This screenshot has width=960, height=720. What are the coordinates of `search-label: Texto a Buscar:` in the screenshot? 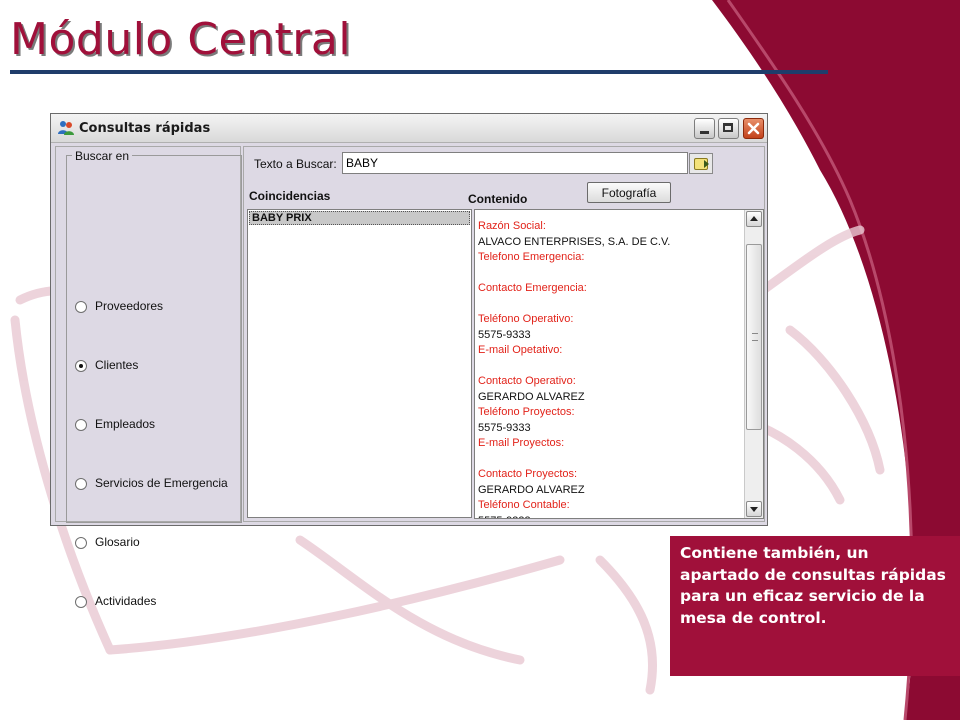 It's located at (295, 164).